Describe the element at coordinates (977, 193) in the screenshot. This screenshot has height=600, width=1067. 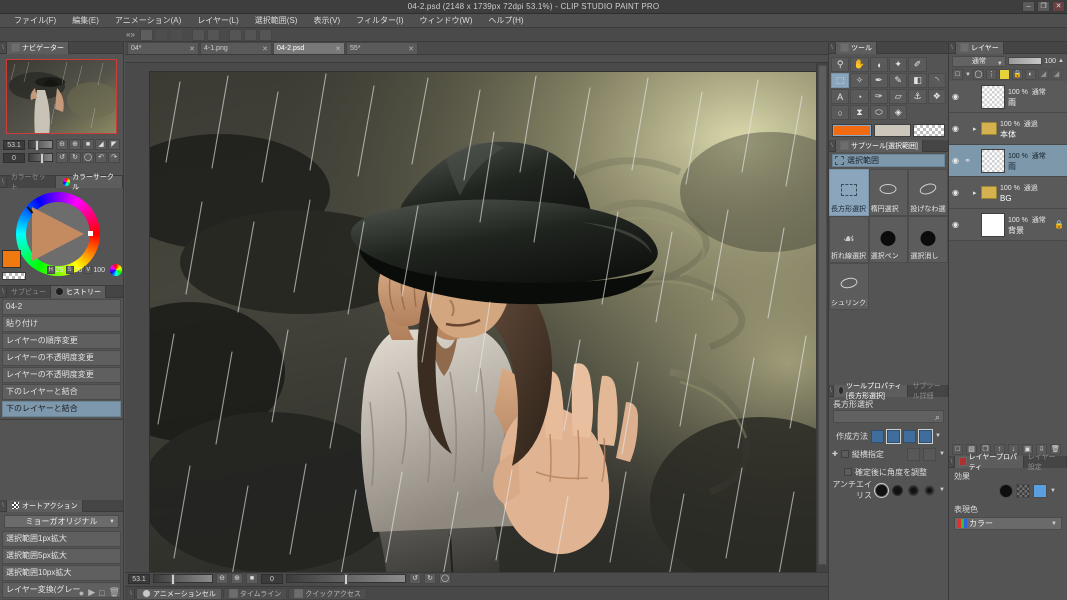
I see `expand-folder-icon: ▸` at that location.